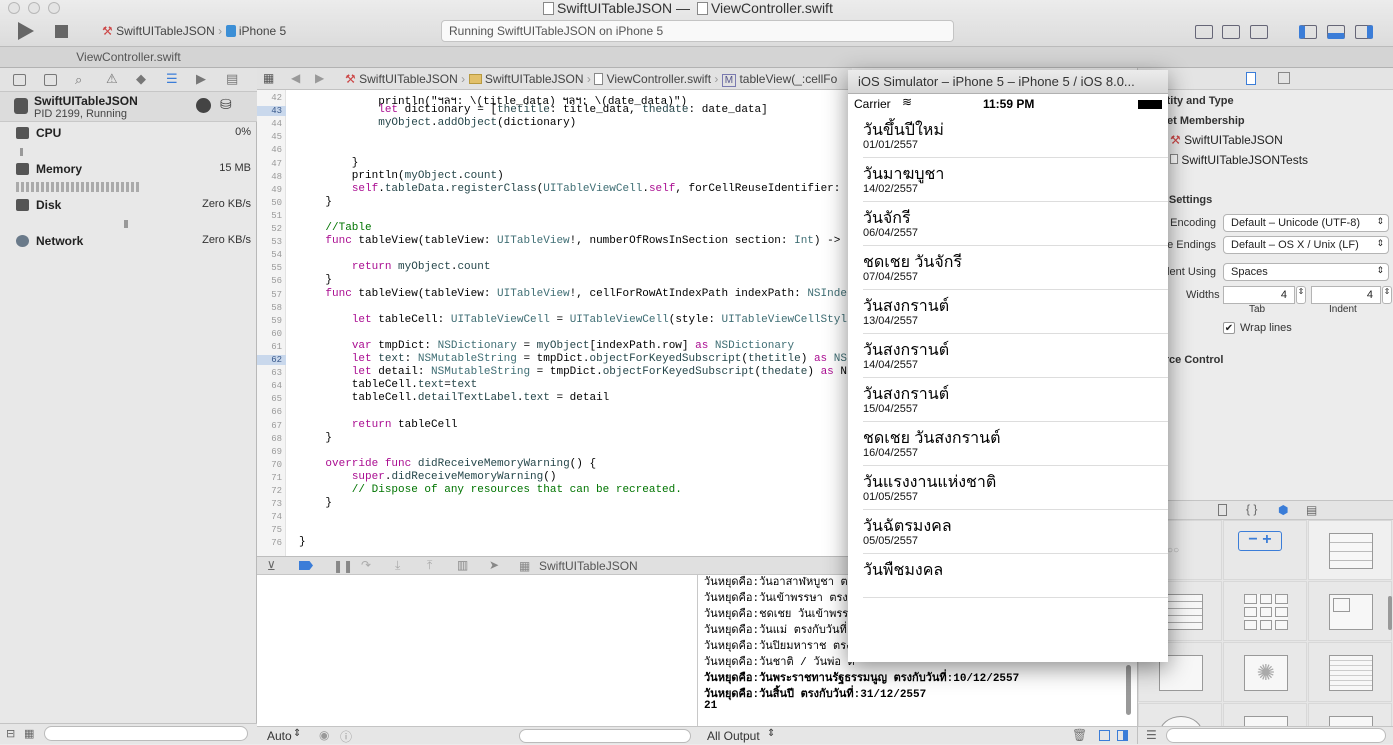  What do you see at coordinates (1015, 136) in the screenshot?
I see `table-cell: วันขึ้นปีใหม่ 01/01/2557` at bounding box center [1015, 136].